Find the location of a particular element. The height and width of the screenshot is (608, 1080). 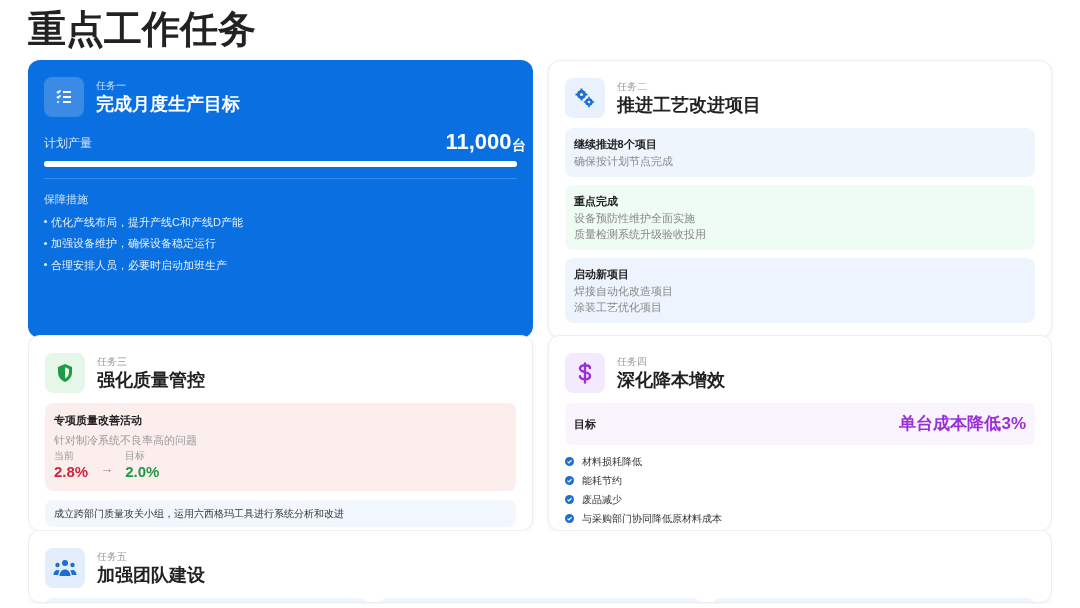

task-label: 任务四 is located at coordinates (632, 361).